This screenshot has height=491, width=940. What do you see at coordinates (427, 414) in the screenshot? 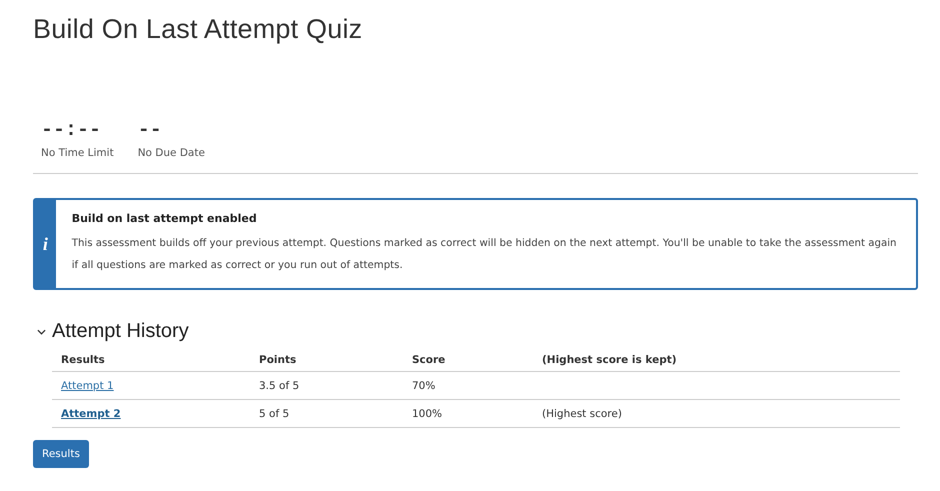
I see `table-cell: 100%` at bounding box center [427, 414].